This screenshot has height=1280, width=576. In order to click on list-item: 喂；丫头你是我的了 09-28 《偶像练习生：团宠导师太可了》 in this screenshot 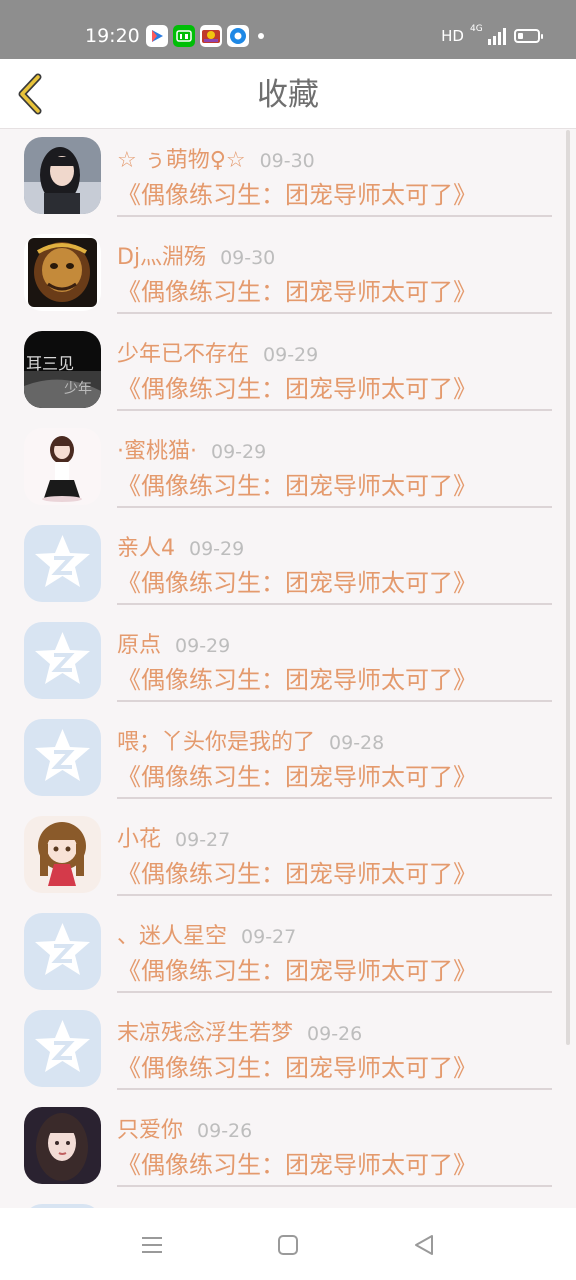, I will do `click(288, 760)`.